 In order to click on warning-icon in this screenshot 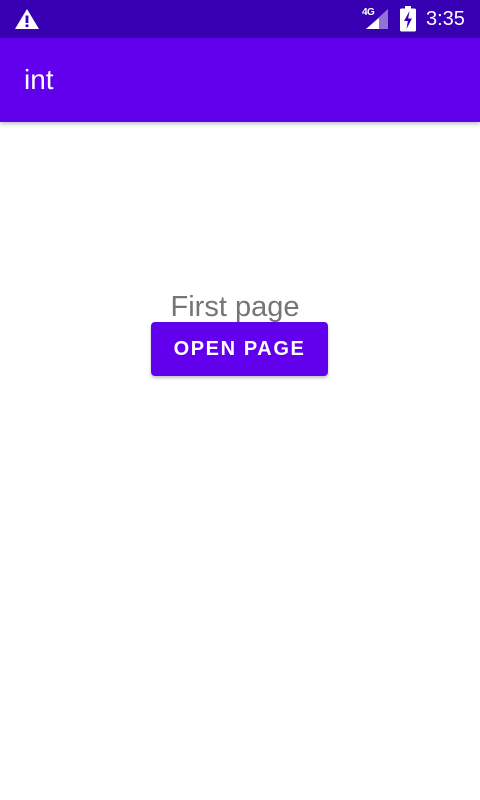, I will do `click(27, 19)`.